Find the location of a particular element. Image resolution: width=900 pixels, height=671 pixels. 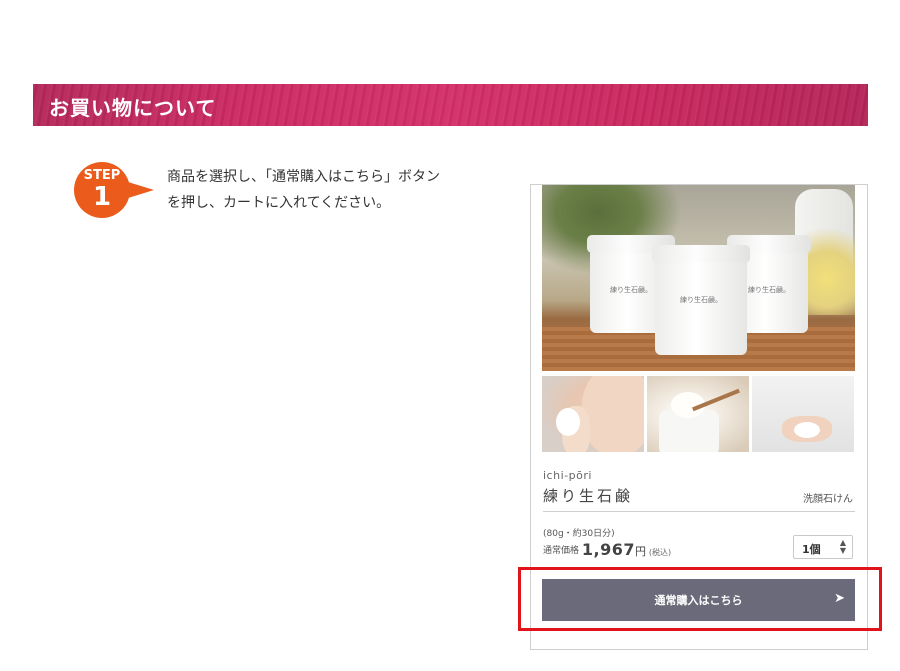

price-value: 1,967 is located at coordinates (608, 549).